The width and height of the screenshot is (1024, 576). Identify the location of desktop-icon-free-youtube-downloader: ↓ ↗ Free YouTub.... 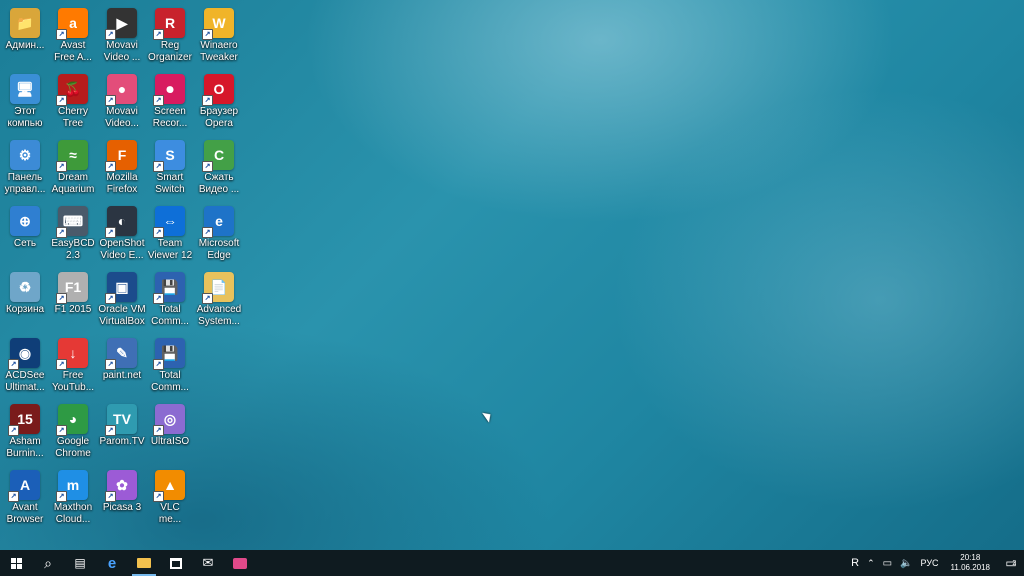
(73, 366).